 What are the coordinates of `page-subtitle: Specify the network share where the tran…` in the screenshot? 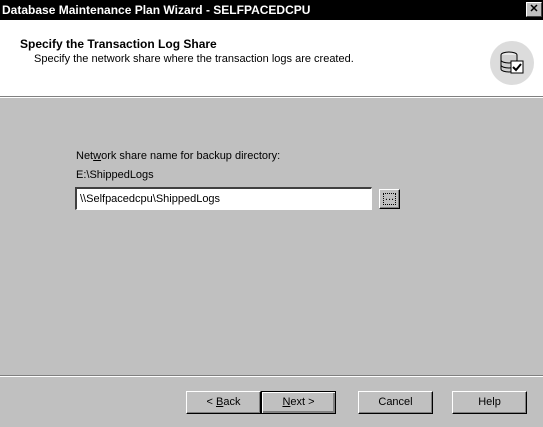 It's located at (194, 59).